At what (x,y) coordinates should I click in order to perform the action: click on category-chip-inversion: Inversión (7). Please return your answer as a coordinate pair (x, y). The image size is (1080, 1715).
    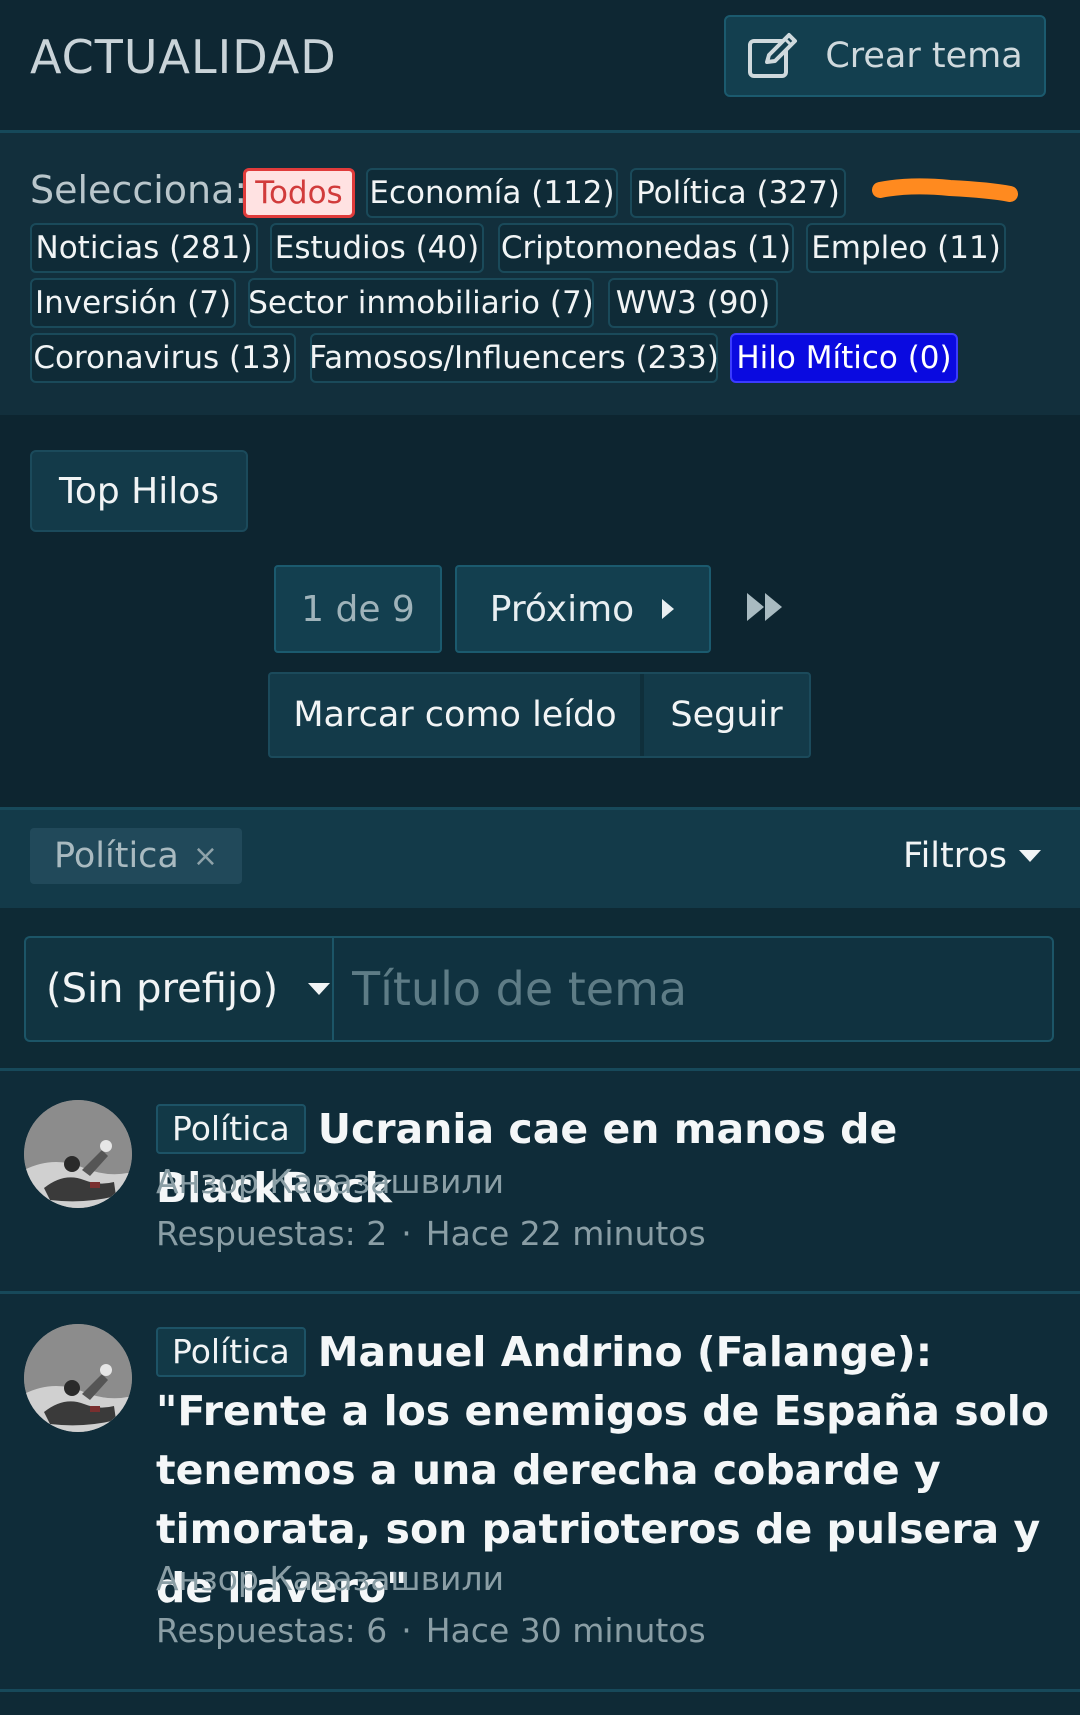
    Looking at the image, I should click on (133, 303).